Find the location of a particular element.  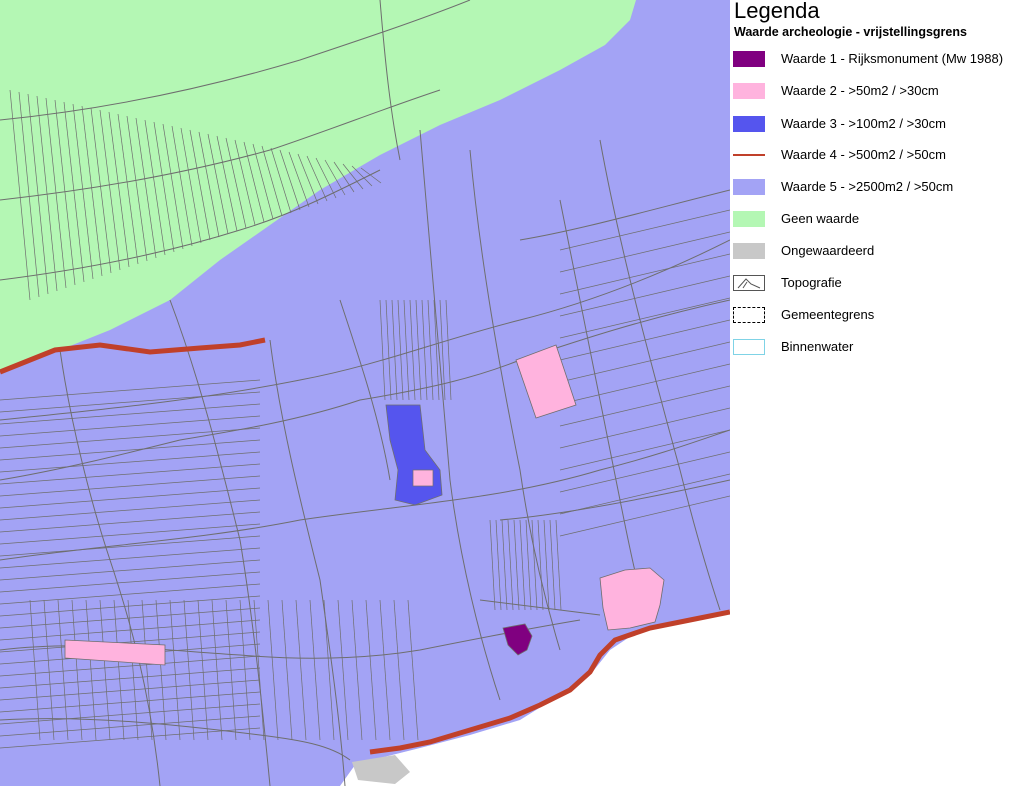

legend-item-label: Waarde 2 - >50m2 / >30cm is located at coordinates (860, 90).